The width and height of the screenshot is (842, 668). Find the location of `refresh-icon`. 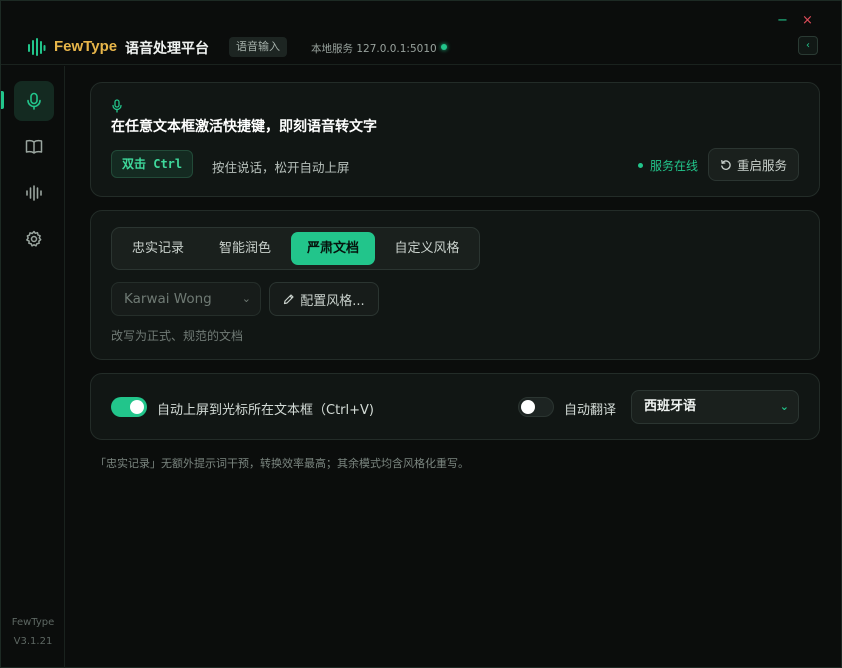

refresh-icon is located at coordinates (726, 164).